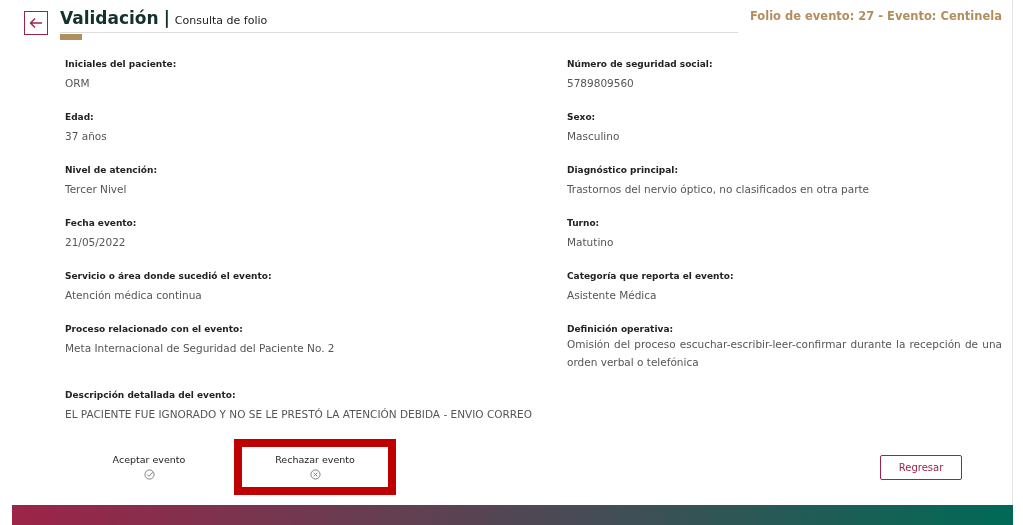 The height and width of the screenshot is (525, 1023). I want to click on field-value: Trastornos del nervio óptico, no clasificados en otra parte, so click(719, 189).